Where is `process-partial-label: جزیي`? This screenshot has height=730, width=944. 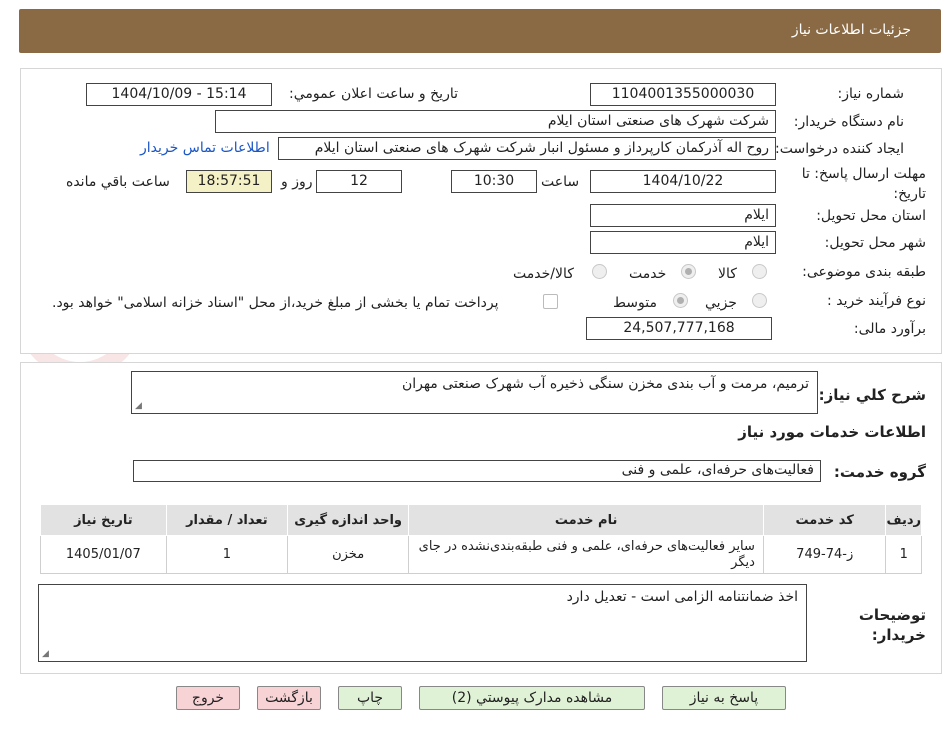
process-partial-label: جزیي is located at coordinates (721, 303).